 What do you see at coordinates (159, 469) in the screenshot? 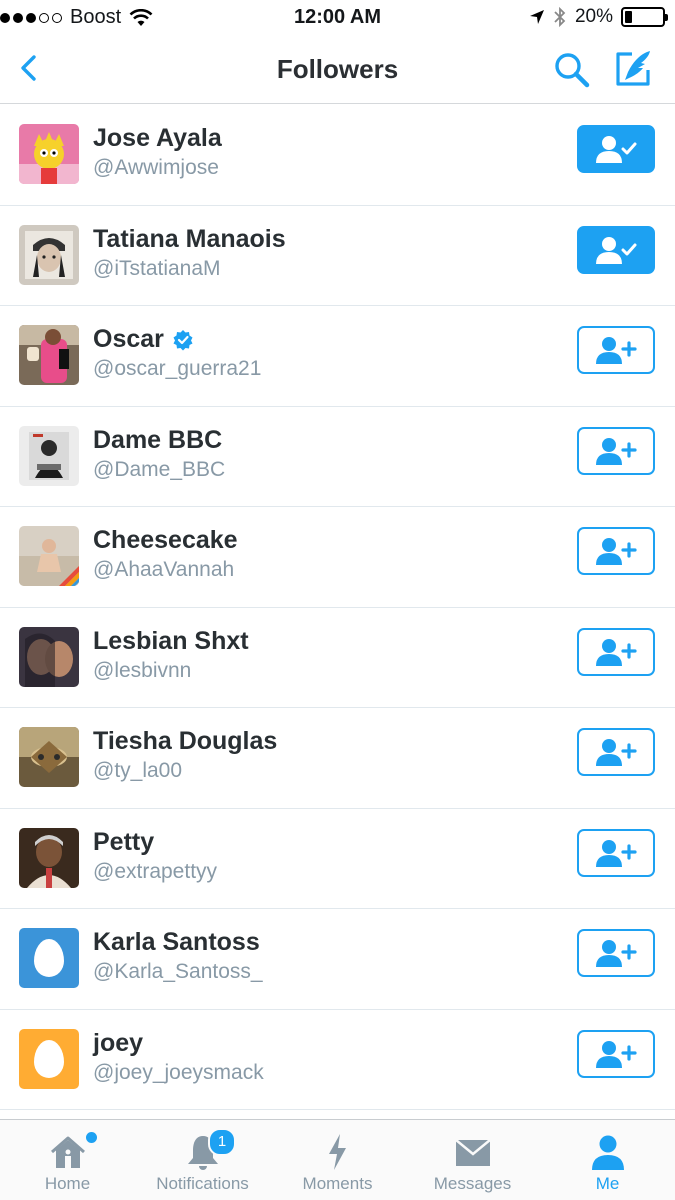
I see `follower-handle: @Dame_BBC` at bounding box center [159, 469].